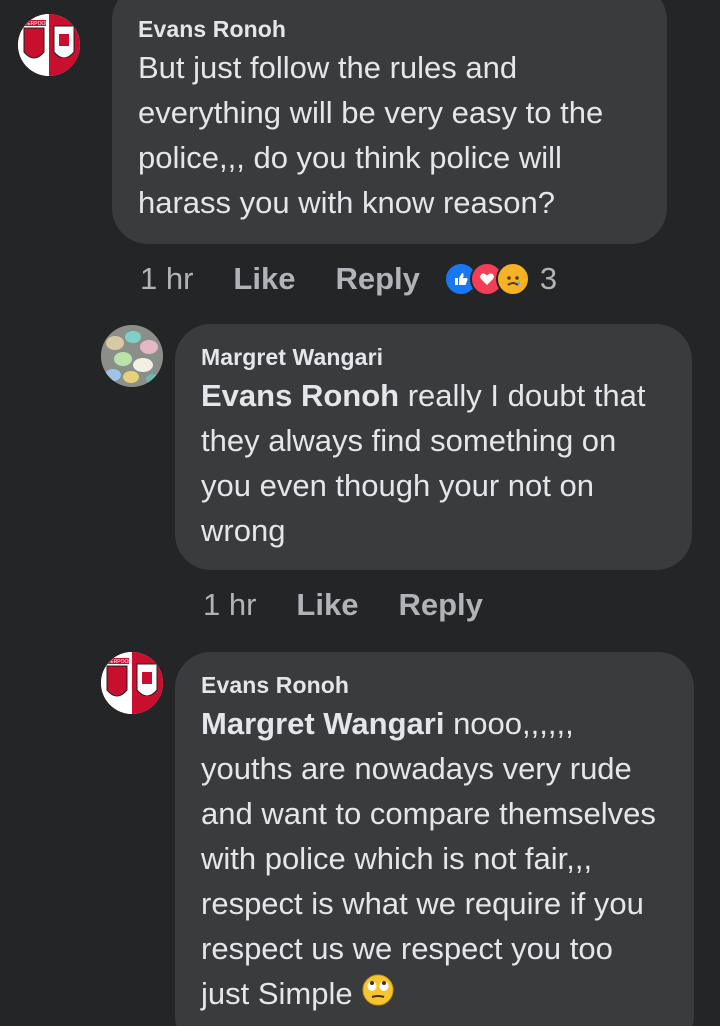 This screenshot has width=720, height=1026. I want to click on liverpool-crest-icon: LIVERPOOL, so click(132, 683).